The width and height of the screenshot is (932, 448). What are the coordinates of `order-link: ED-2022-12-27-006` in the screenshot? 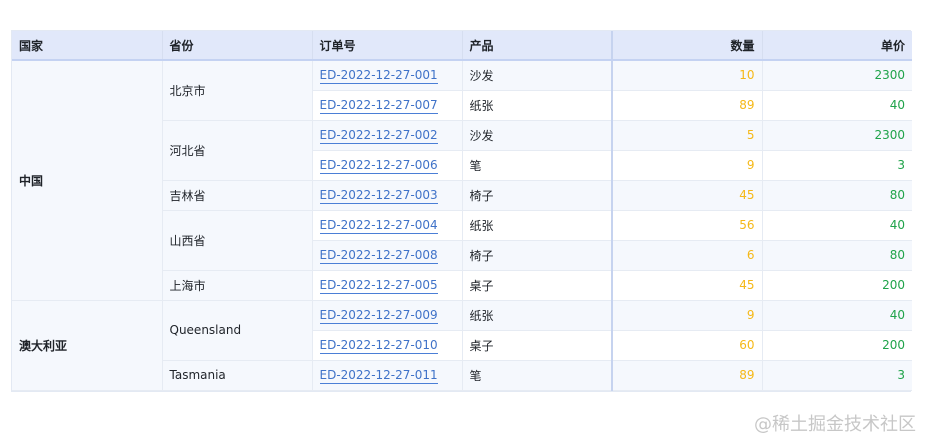 It's located at (378, 166).